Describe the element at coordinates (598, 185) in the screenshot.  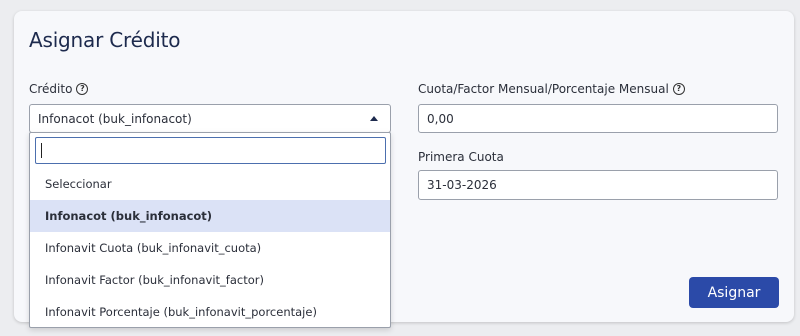
I see `primera-cuota-date-input: 31-03-2026` at that location.